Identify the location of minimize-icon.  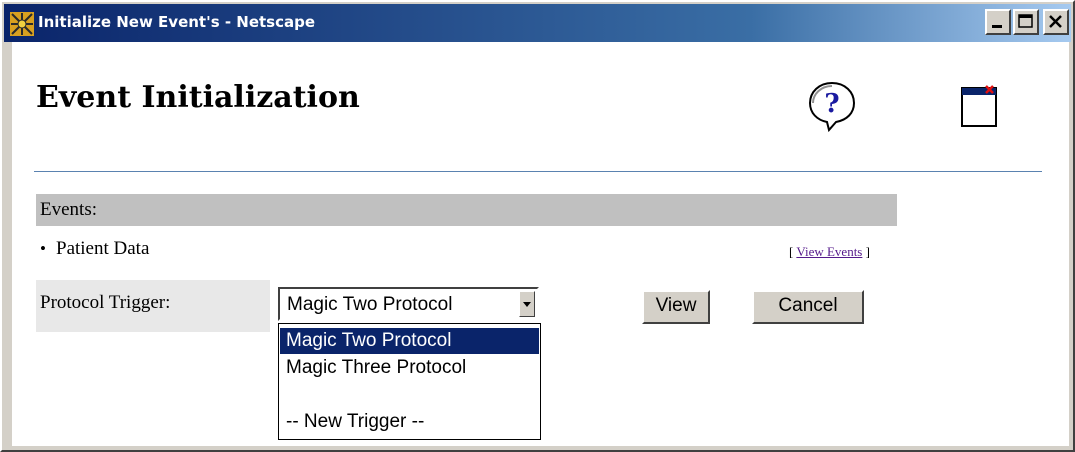
(997, 26).